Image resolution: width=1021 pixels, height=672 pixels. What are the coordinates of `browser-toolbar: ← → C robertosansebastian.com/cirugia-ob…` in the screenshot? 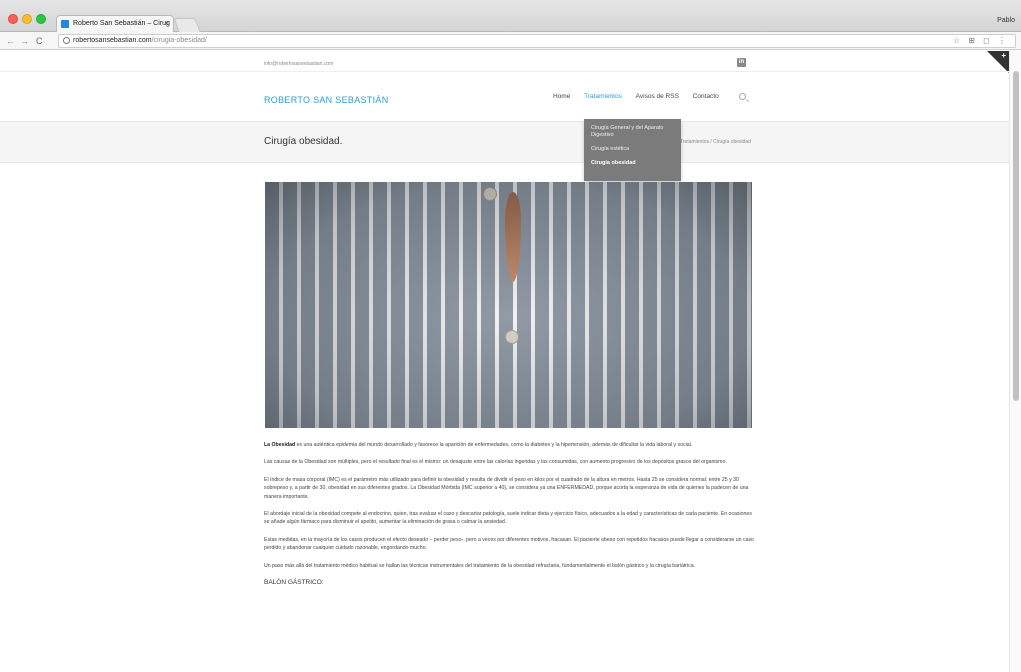 It's located at (510, 41).